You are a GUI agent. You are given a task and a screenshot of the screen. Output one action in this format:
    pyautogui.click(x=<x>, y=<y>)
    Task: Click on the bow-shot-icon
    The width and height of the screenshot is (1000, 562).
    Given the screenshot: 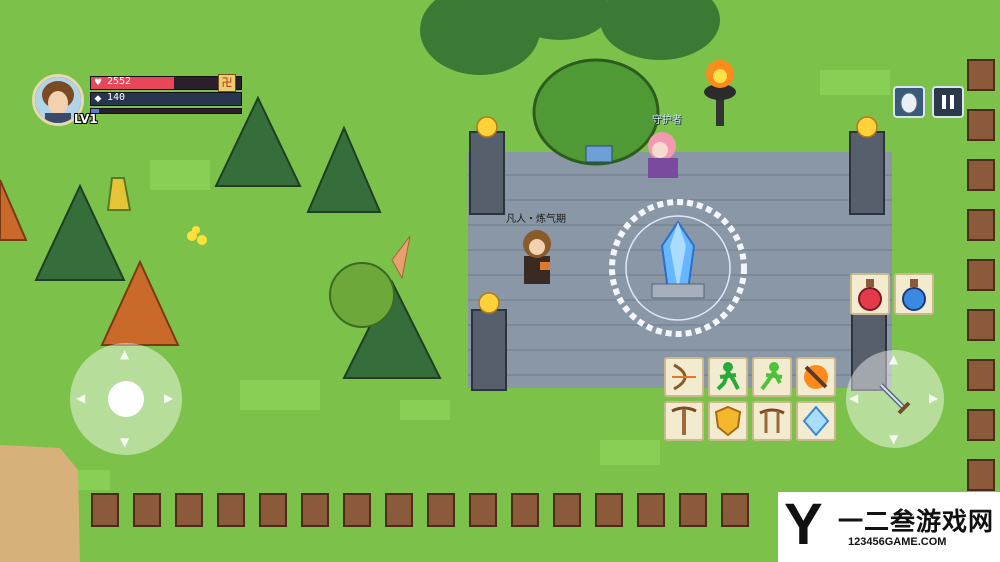 What is the action you would take?
    pyautogui.click(x=684, y=377)
    